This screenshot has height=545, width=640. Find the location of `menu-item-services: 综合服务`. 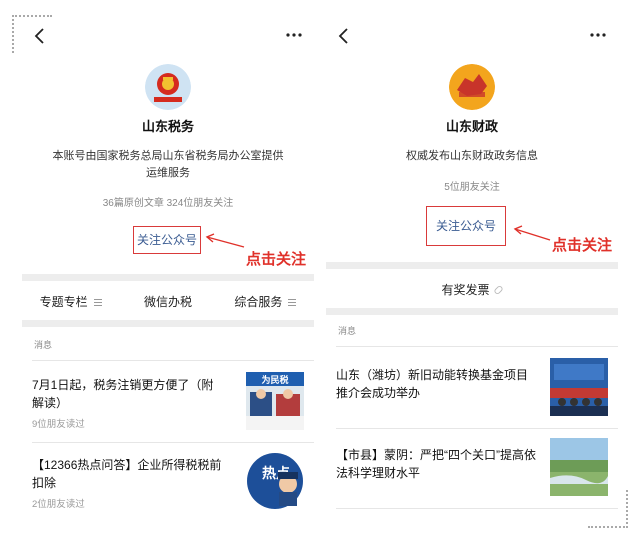

menu-item-services: 综合服务 is located at coordinates (265, 301).